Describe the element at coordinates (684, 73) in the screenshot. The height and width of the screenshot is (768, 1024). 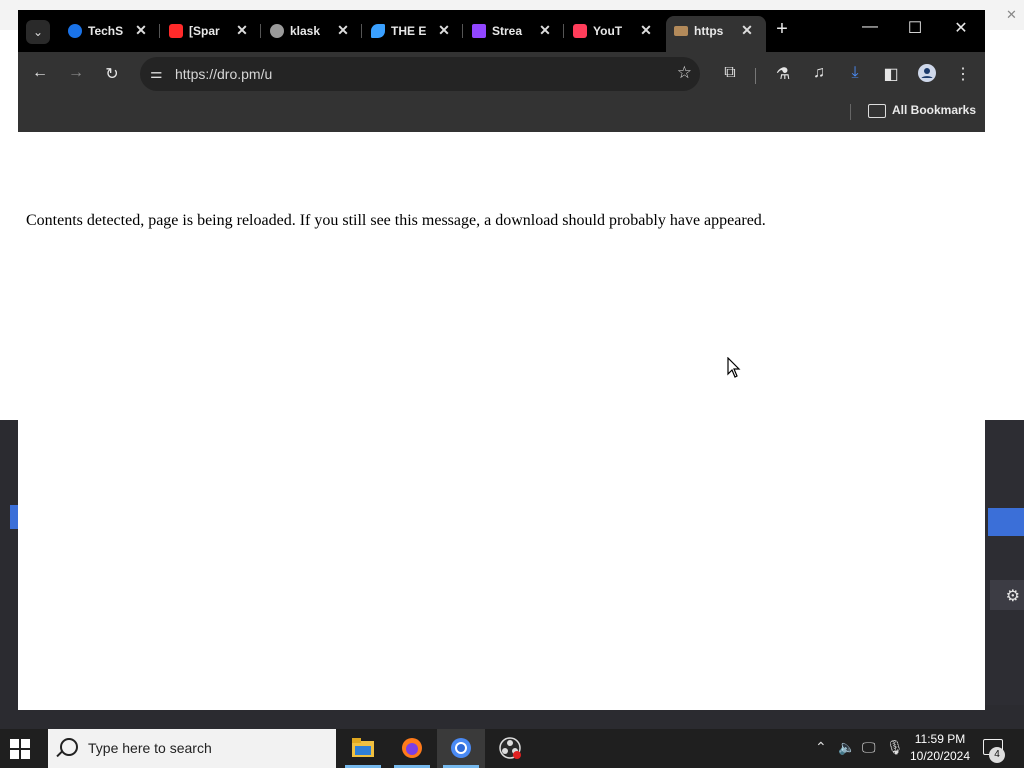
I see `star-icon: ☆` at that location.